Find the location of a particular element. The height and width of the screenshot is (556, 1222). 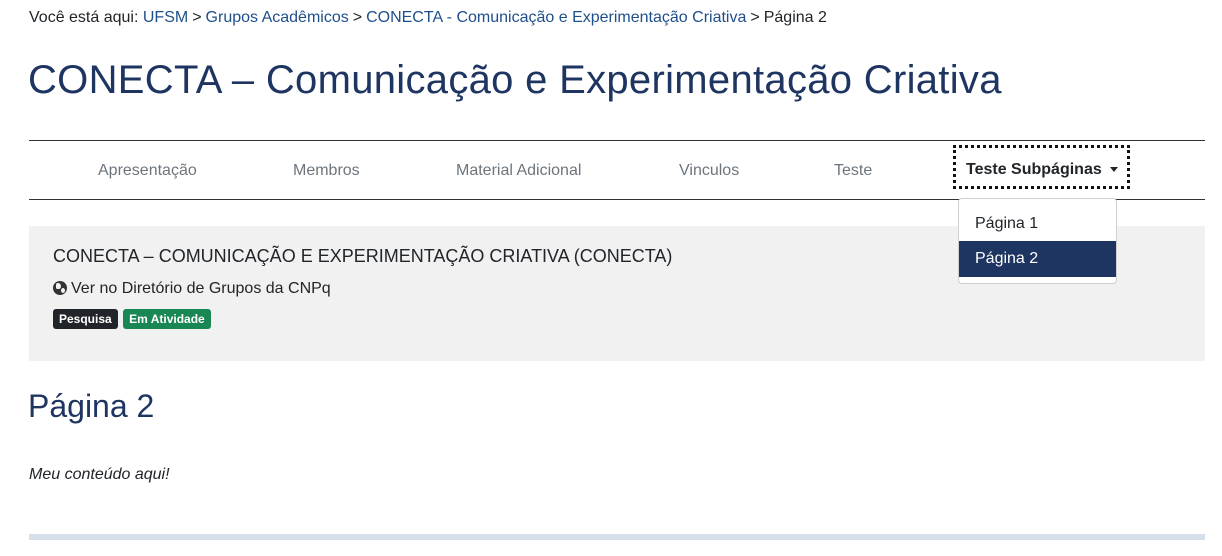

globe-icon is located at coordinates (60, 288).